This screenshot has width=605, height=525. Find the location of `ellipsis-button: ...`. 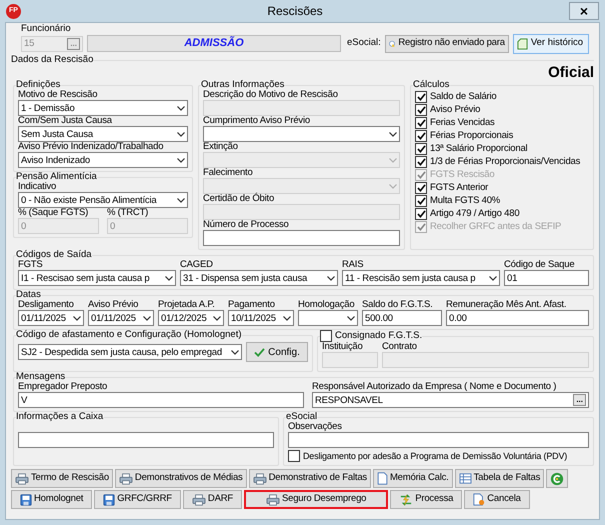

ellipsis-button: ... is located at coordinates (579, 400).